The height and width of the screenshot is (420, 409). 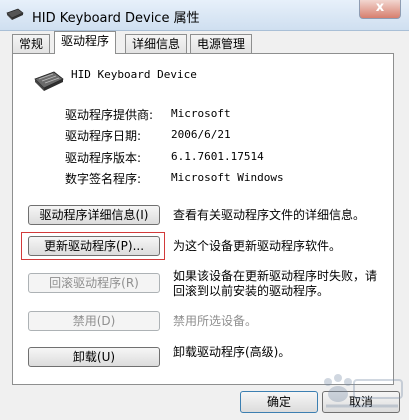 What do you see at coordinates (134, 74) in the screenshot?
I see `device-name: HID Keyboard Device` at bounding box center [134, 74].